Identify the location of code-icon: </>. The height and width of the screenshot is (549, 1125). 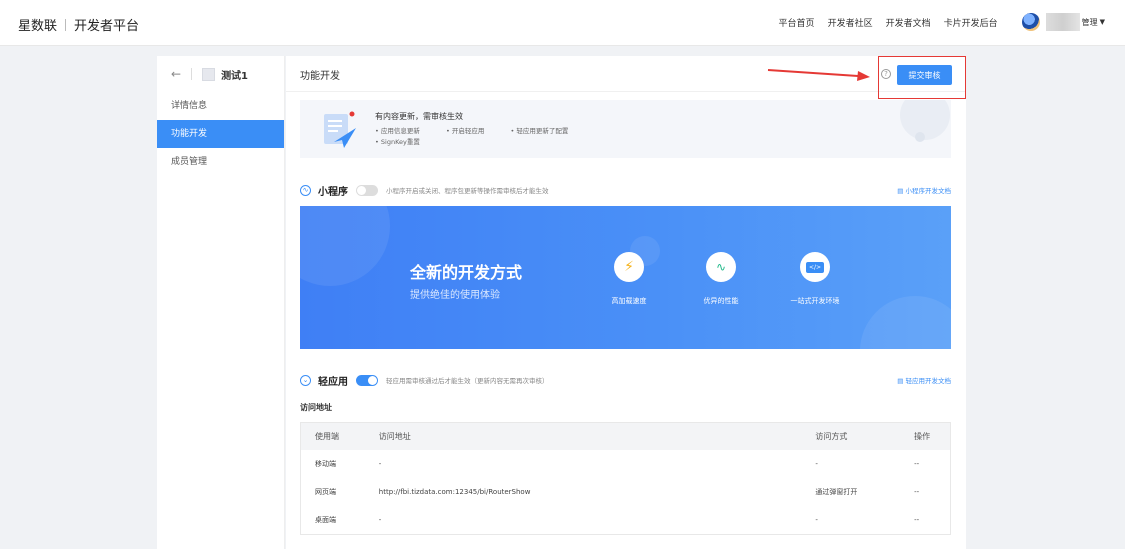
(815, 267).